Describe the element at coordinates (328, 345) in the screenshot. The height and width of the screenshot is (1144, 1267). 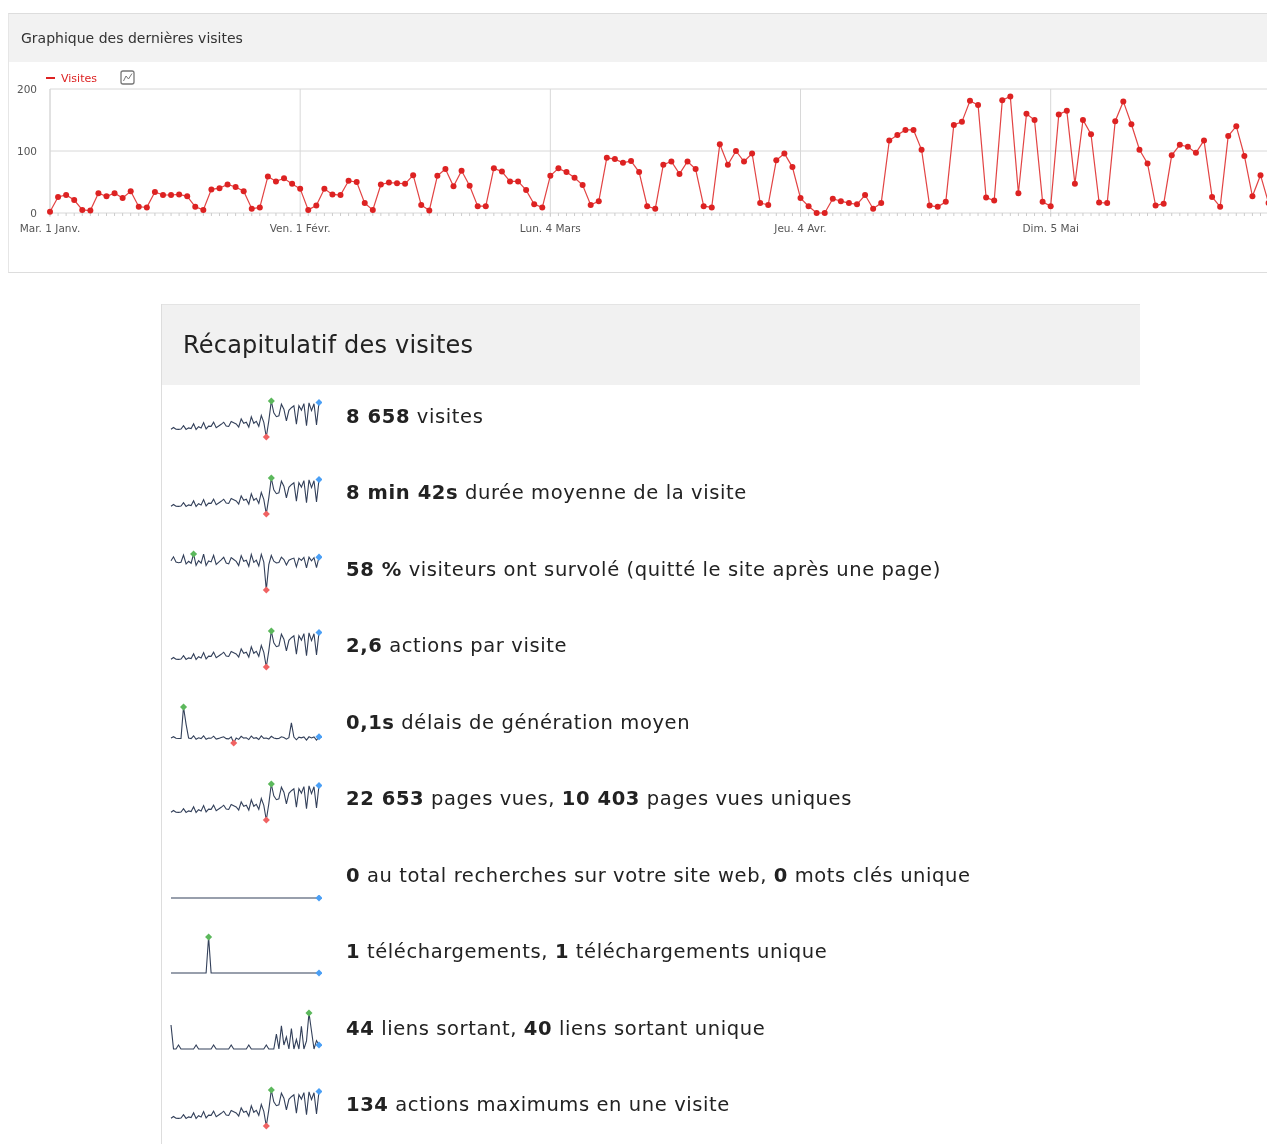
I see `panel-title: Récapitulatif des visites` at that location.